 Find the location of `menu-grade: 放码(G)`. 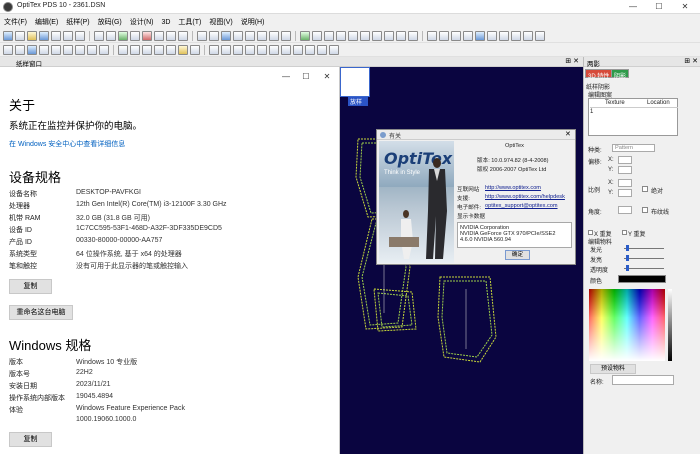

menu-grade: 放码(G) is located at coordinates (110, 22).